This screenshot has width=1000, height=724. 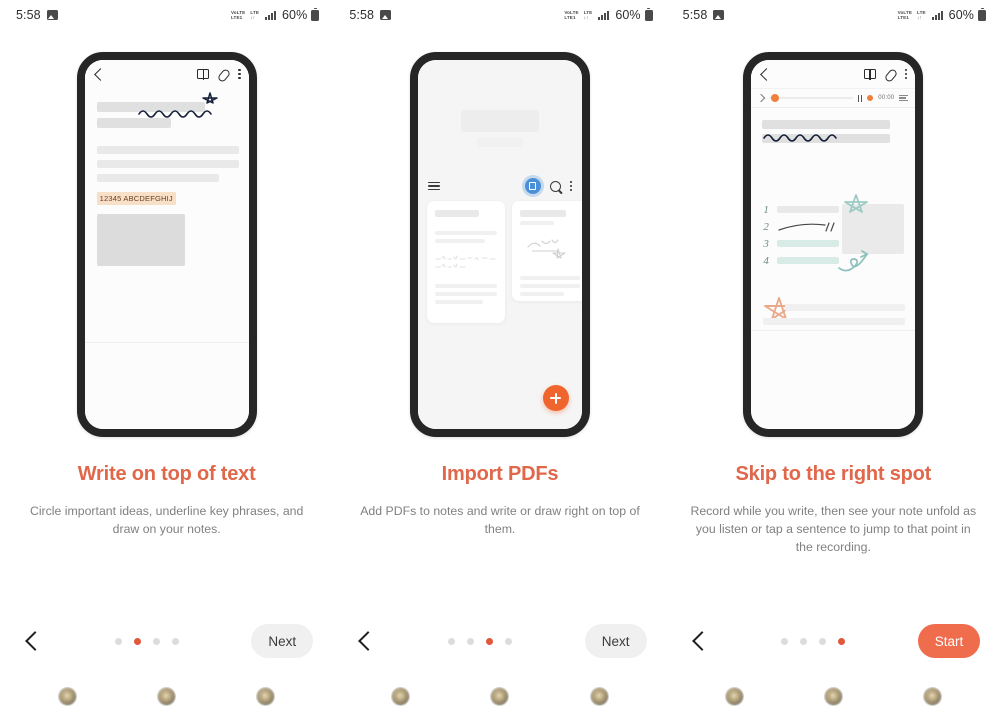 I want to click on footer-nav: Next, so click(x=499, y=641).